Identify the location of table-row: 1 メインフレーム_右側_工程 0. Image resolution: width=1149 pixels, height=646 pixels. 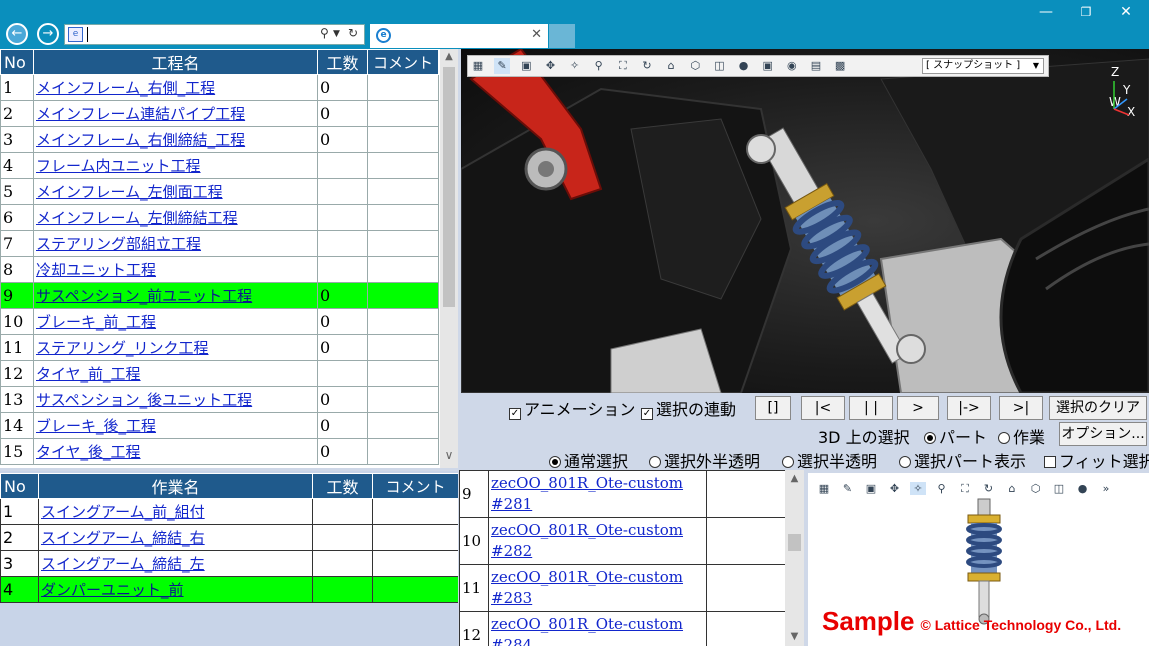
(219, 87).